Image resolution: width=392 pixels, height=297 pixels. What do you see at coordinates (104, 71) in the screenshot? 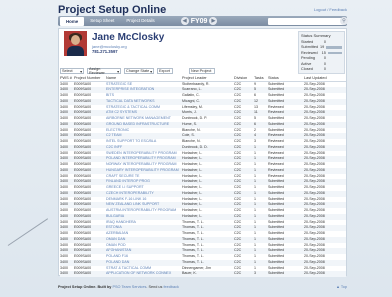
I see `assign-reviewer-dropdown: Assign Reviewer ▾` at bounding box center [104, 71].